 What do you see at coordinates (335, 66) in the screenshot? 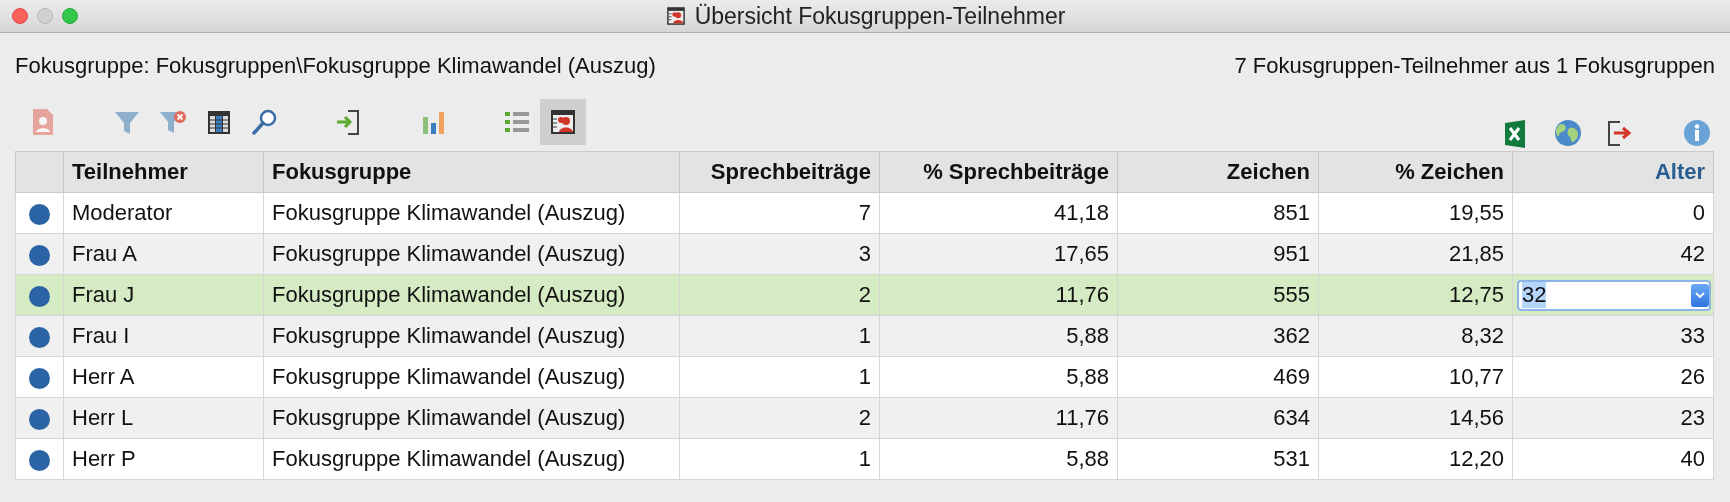
I see `group-path-label: Fokusgruppe: Fokusgruppen\Fokusgruppe Klimawandel (Auszug)` at bounding box center [335, 66].